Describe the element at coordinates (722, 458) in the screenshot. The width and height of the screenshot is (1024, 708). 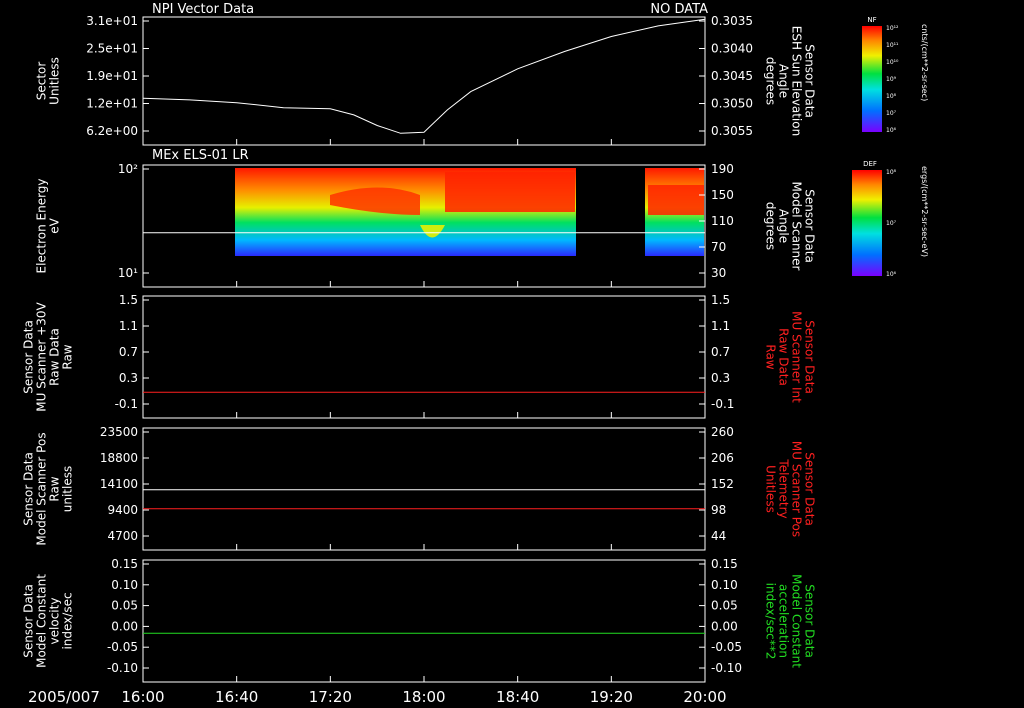
I see `right-tick-label: 206` at that location.